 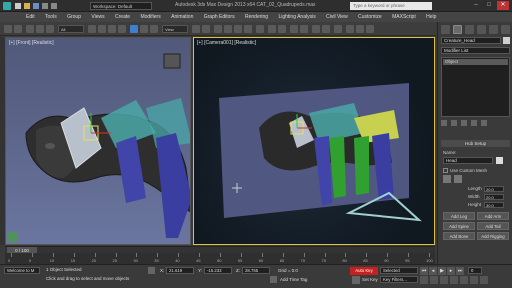 I want to click on spinner-snap-icon, so click(x=248, y=29).